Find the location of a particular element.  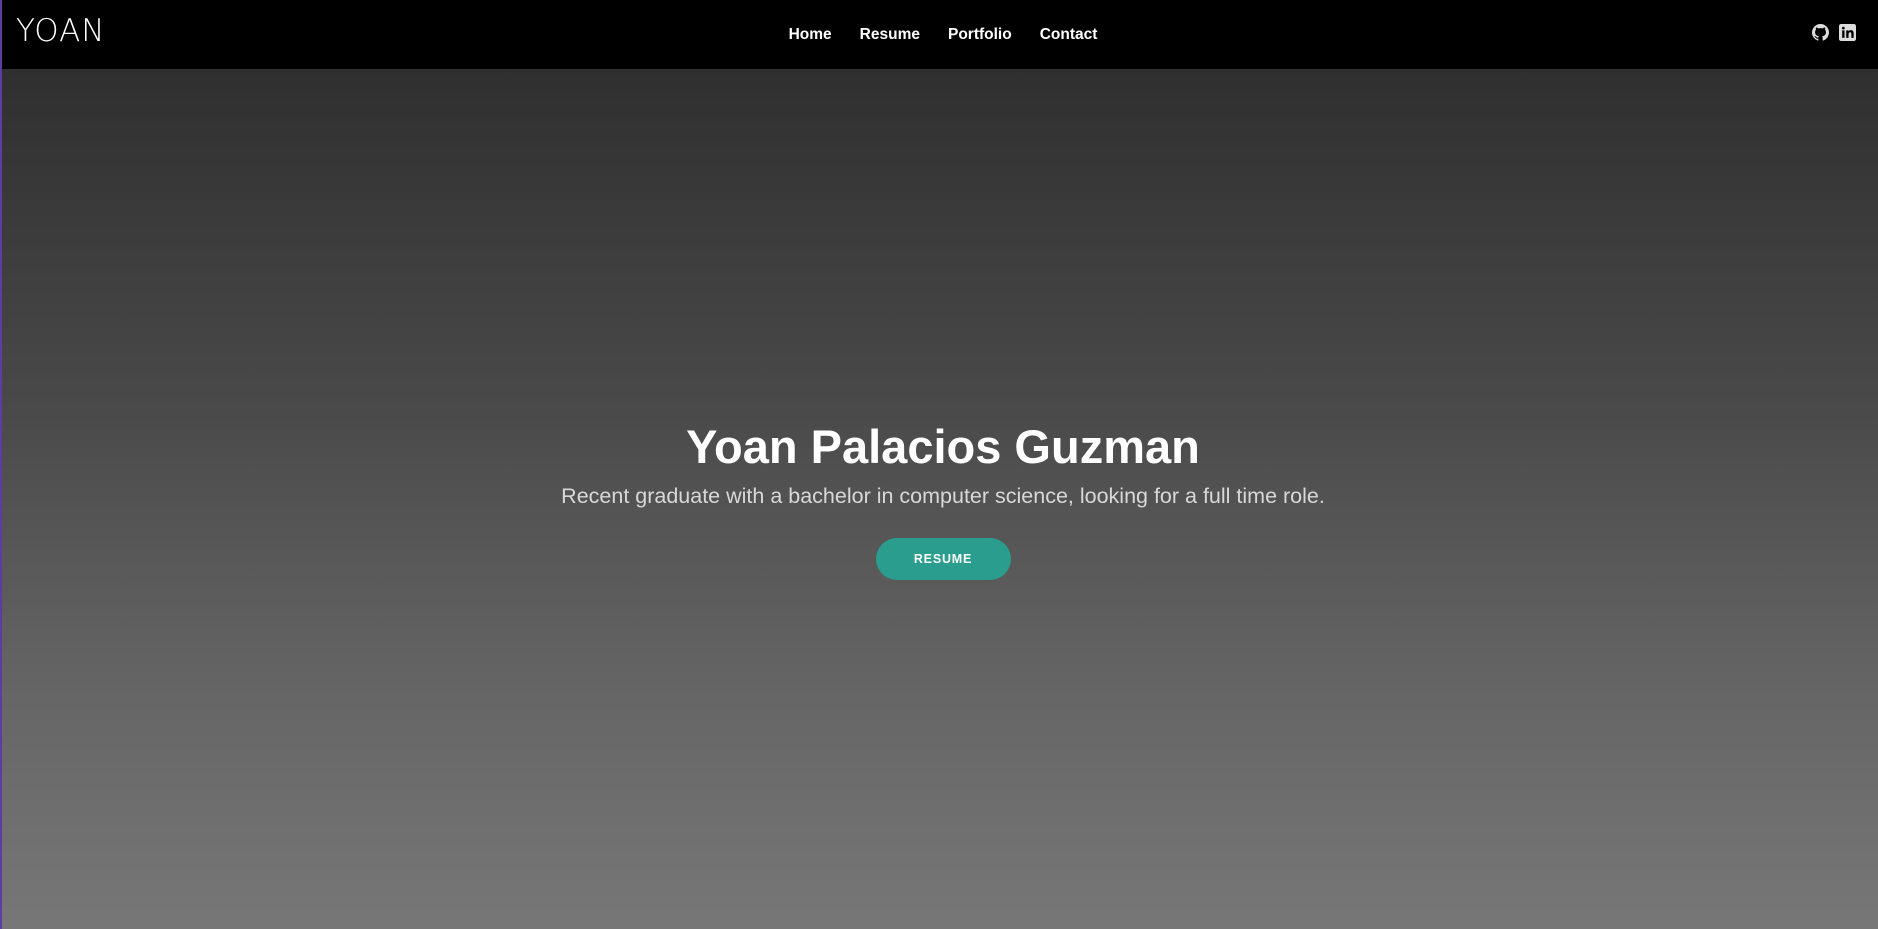

nav-link-portfolio: Portfolio is located at coordinates (980, 35).